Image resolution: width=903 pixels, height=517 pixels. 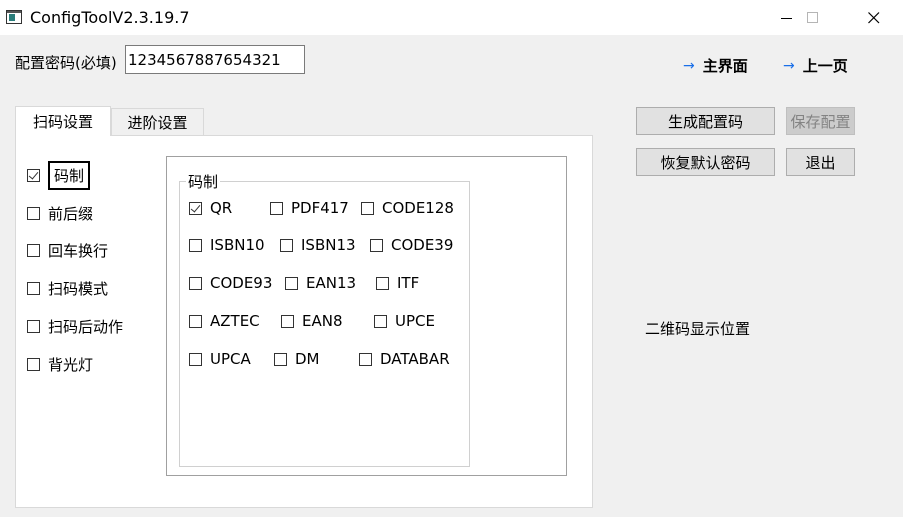 What do you see at coordinates (86, 327) in the screenshot?
I see `option-label: 扫码后动作` at bounding box center [86, 327].